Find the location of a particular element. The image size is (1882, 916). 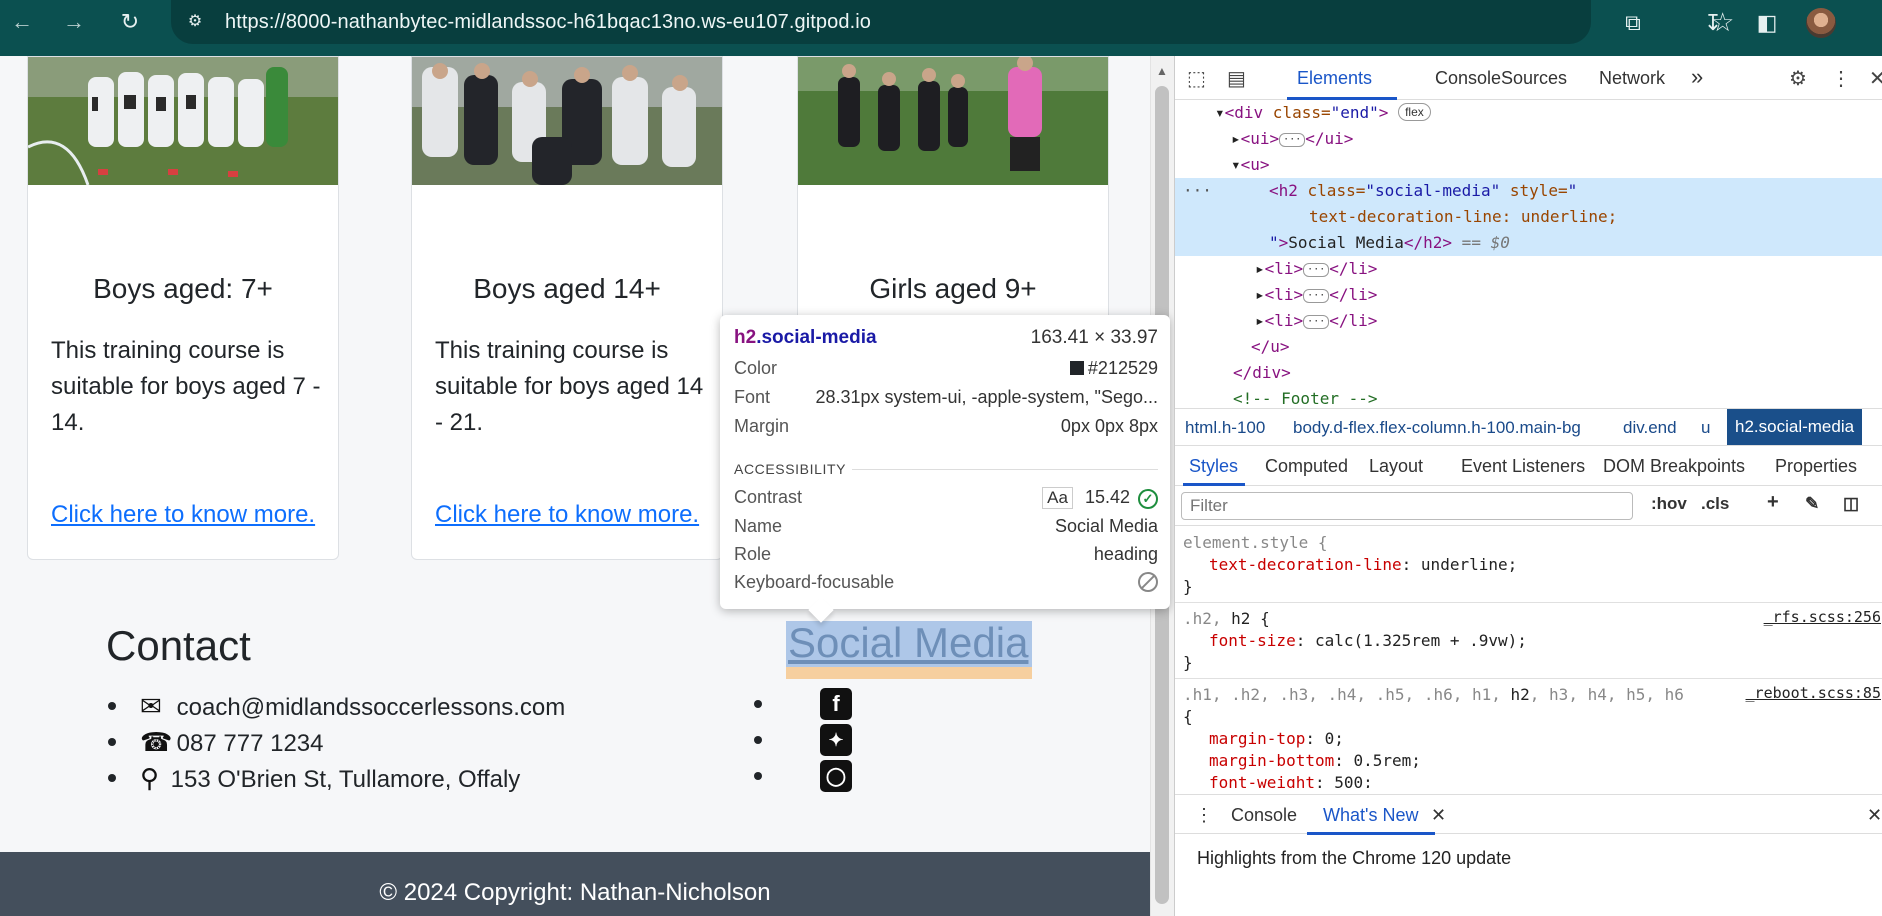

drawer-tab-console: Console is located at coordinates (1264, 815).